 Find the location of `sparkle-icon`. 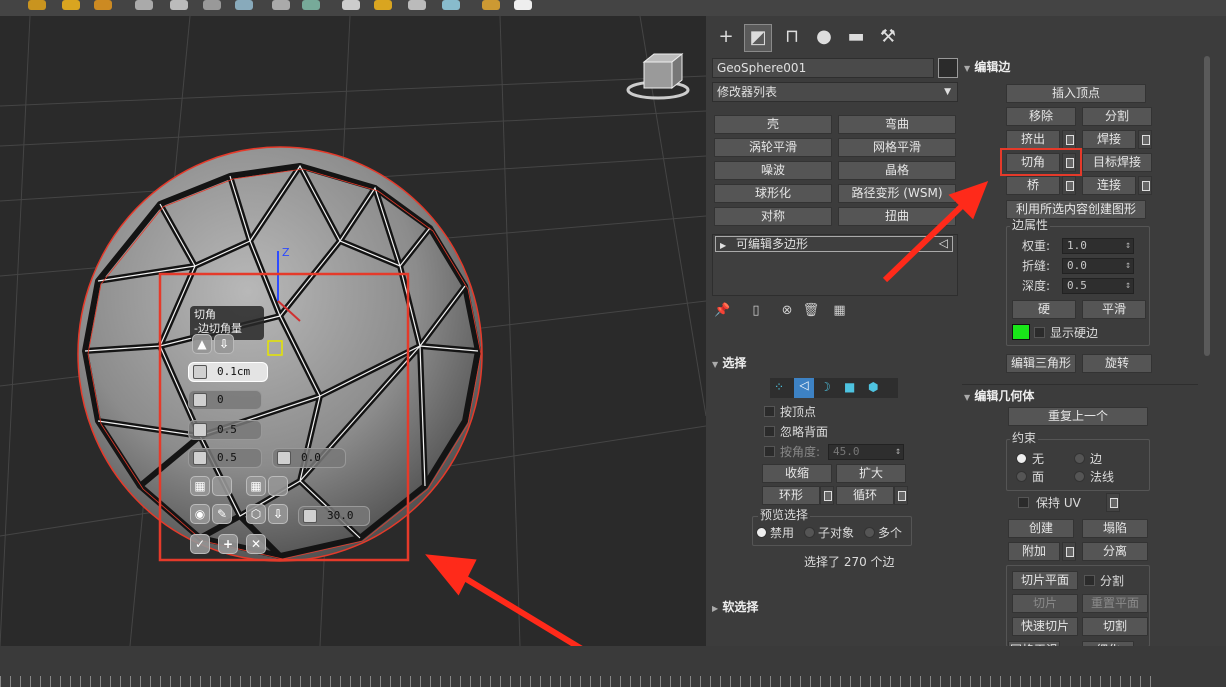

sparkle-icon is located at coordinates (103, 5).